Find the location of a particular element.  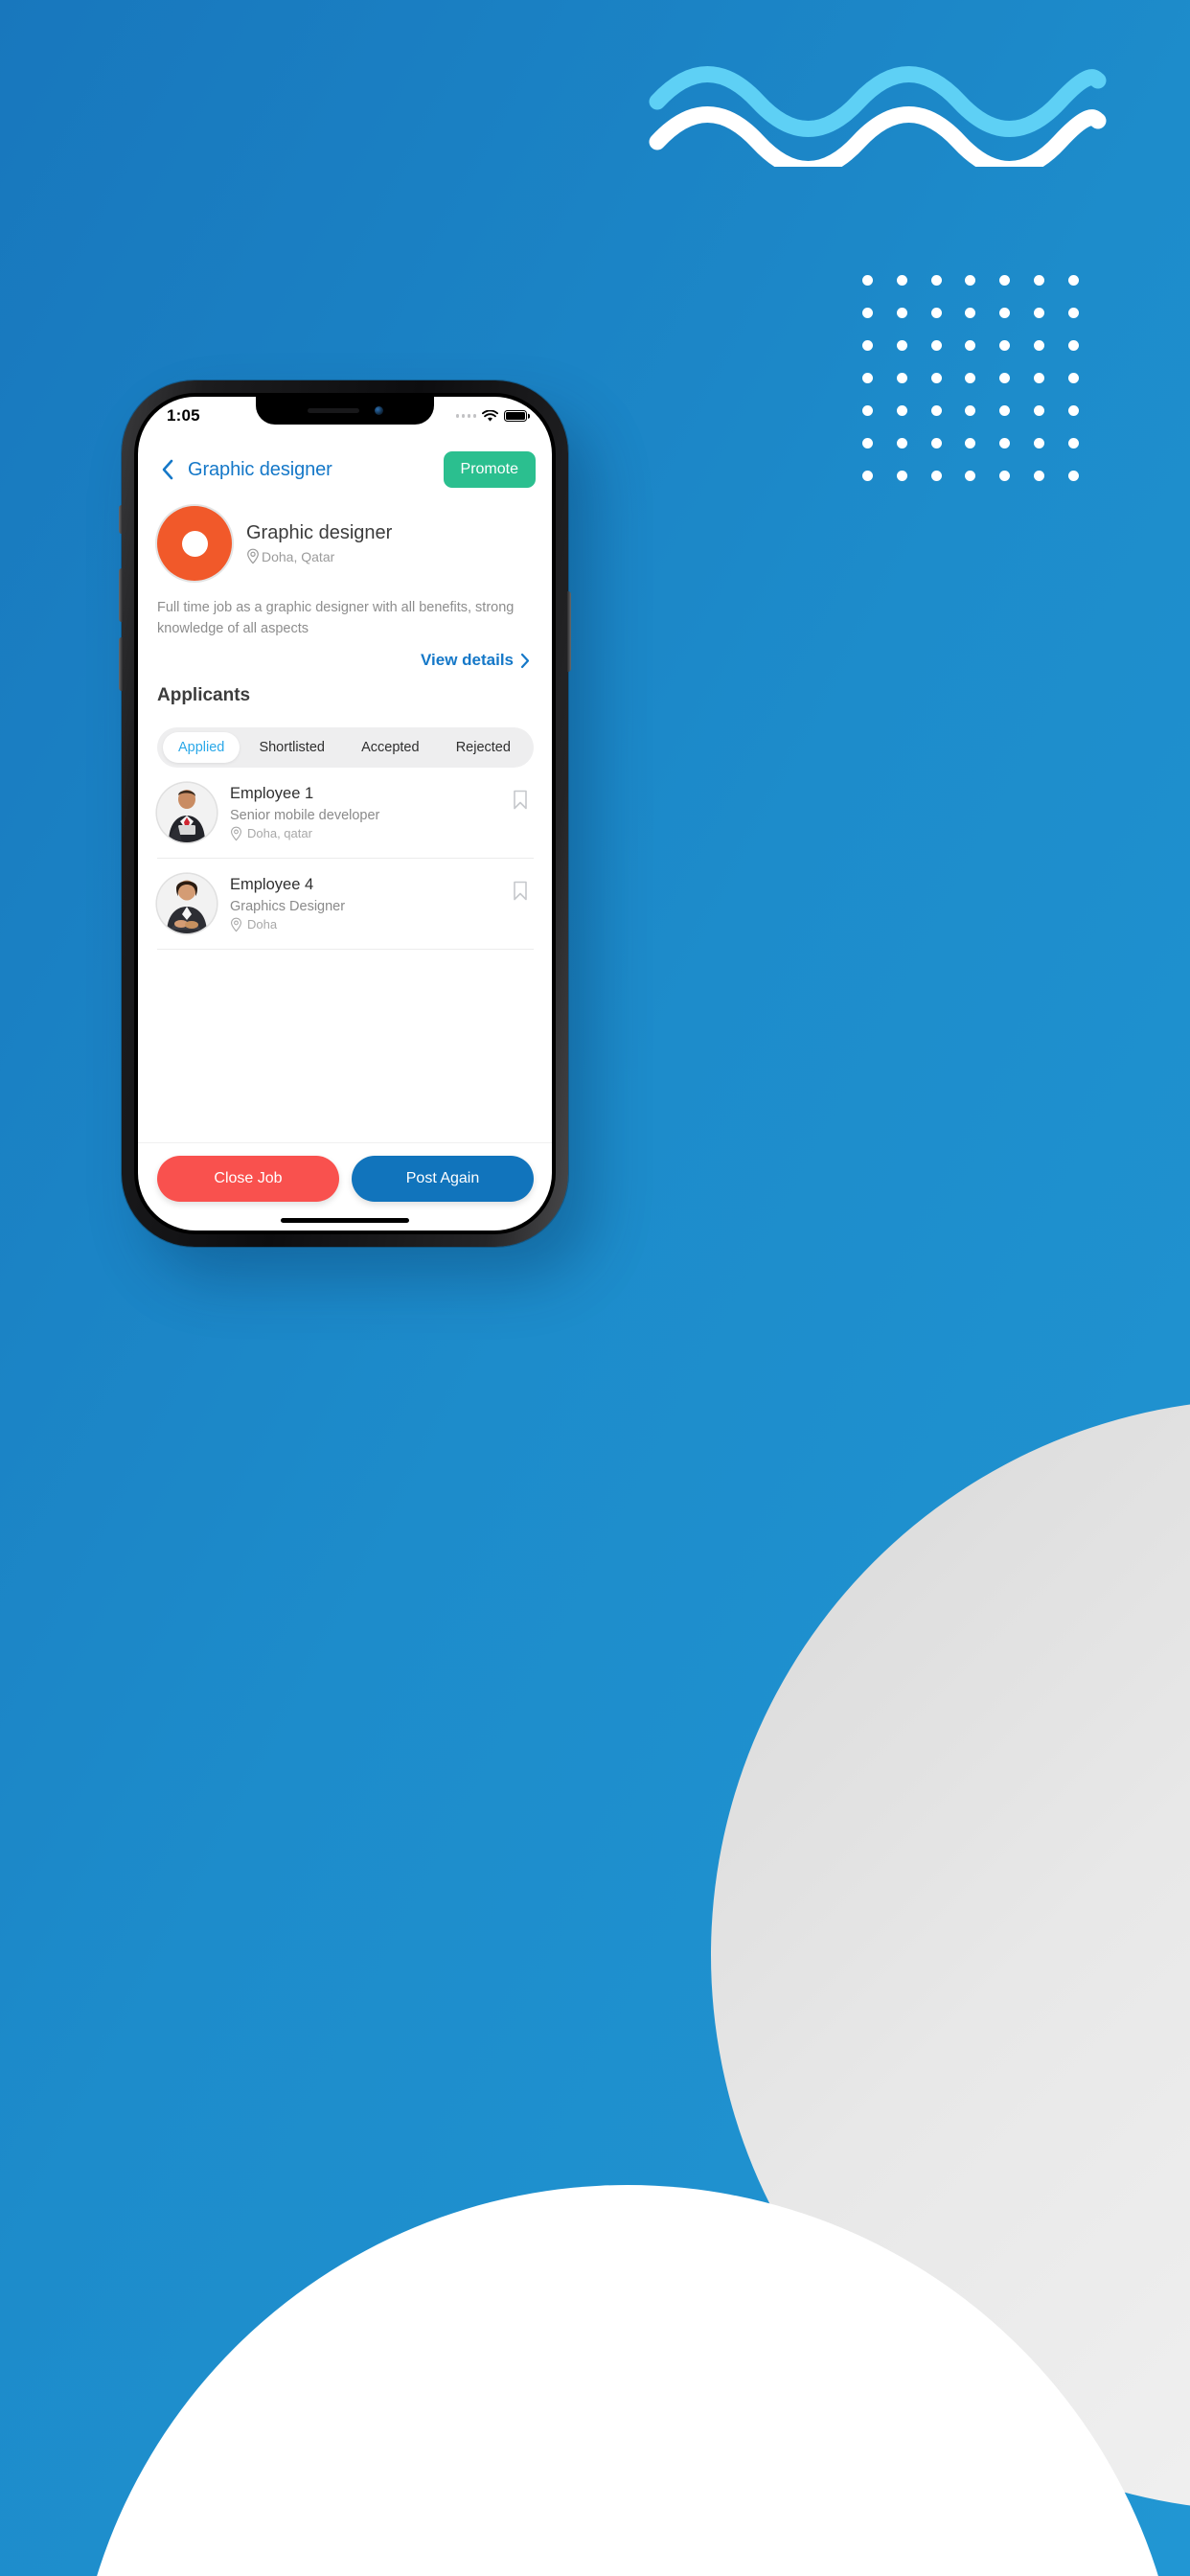

applicant-status-tabs: Applied Shortlisted Accepted Rejected is located at coordinates (346, 748).